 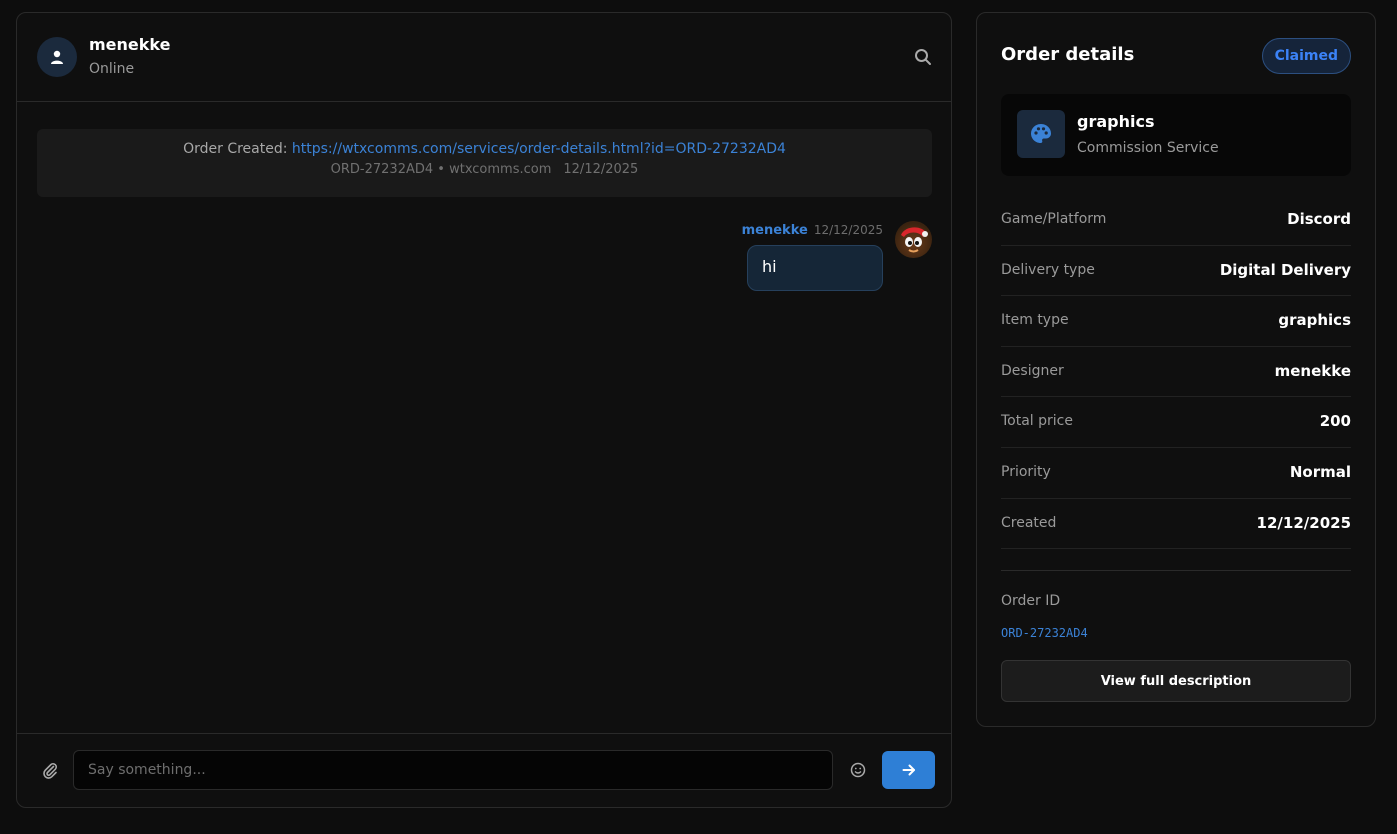 I want to click on view-description-button: View full description, so click(x=1176, y=681).